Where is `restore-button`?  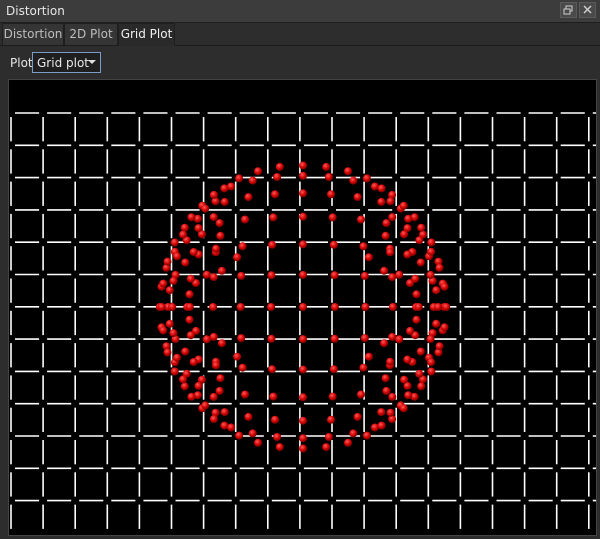
restore-button is located at coordinates (568, 10).